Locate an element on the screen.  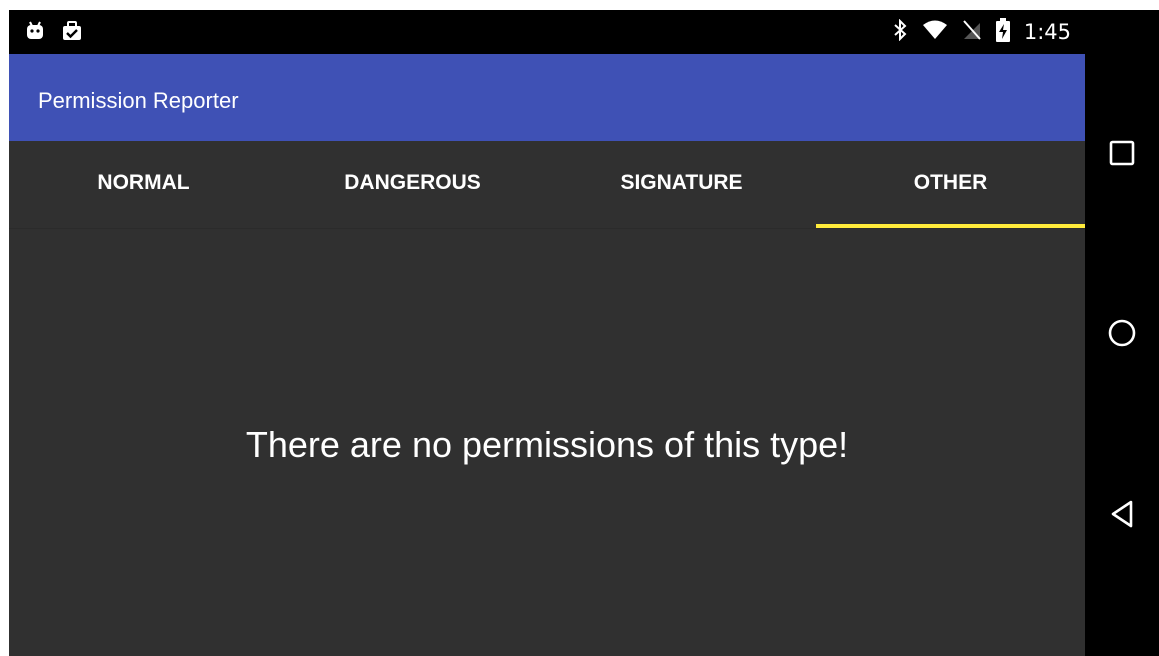
empty-state-message: There are no permissions of this type! is located at coordinates (547, 444).